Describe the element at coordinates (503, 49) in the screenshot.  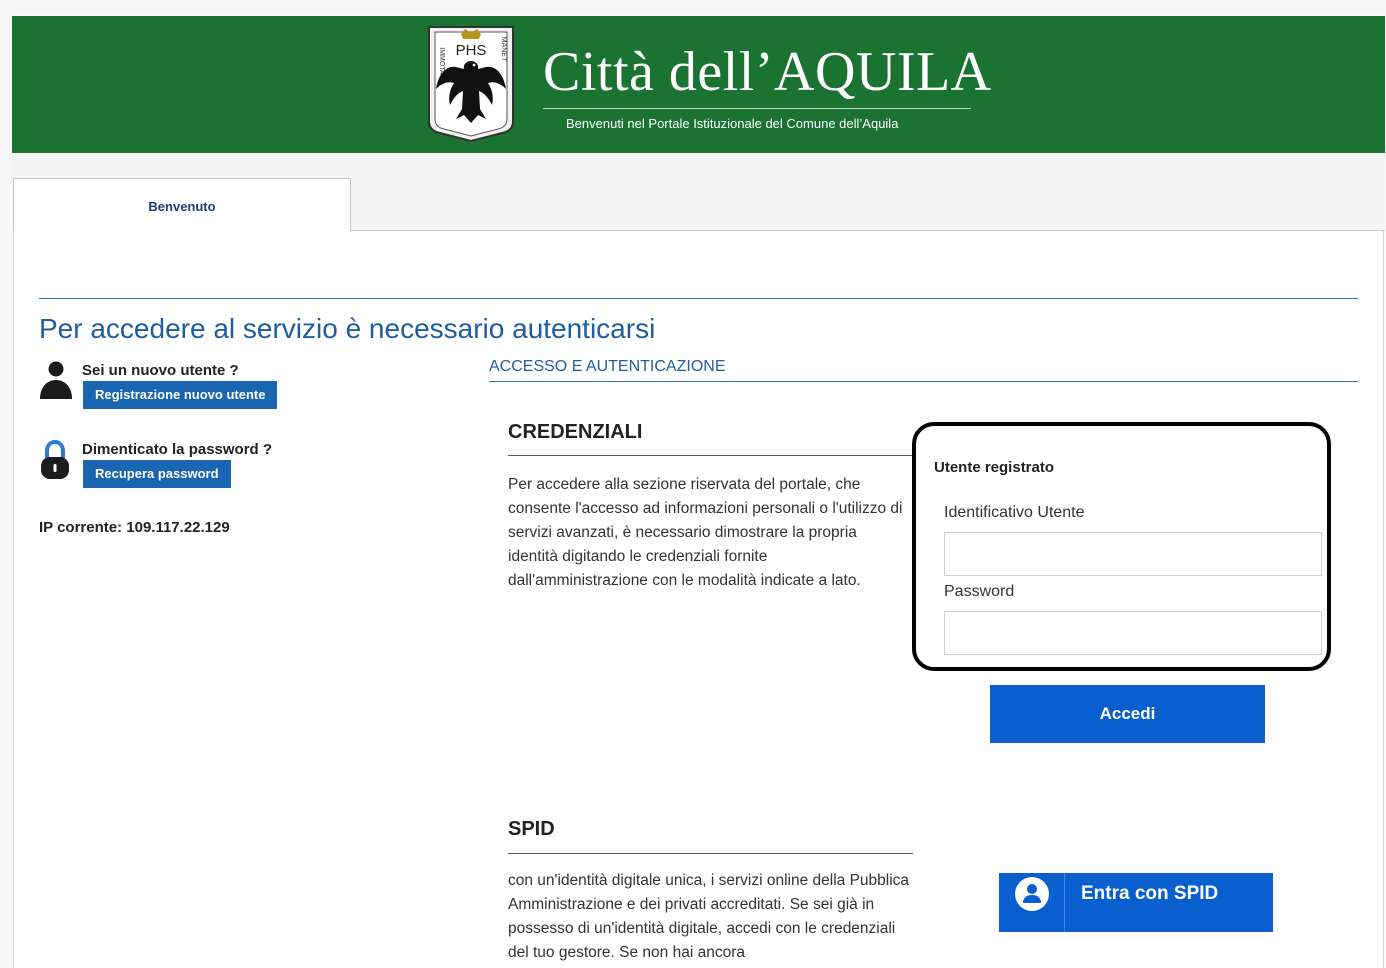
I see `crest-motto-right: MANET` at that location.